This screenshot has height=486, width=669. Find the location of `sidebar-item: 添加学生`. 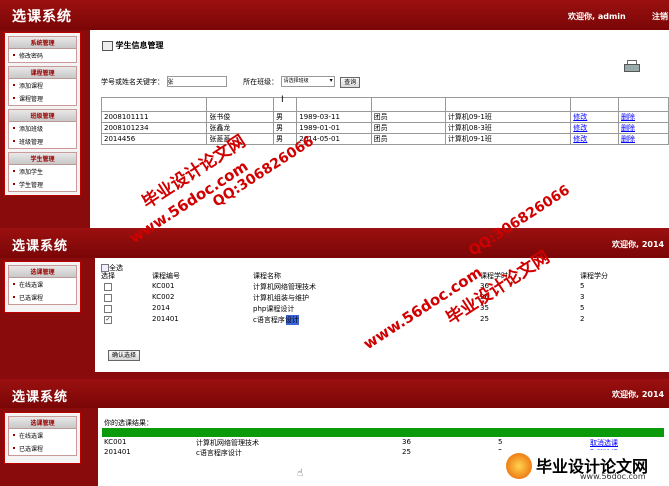

sidebar-item: 添加学生 is located at coordinates (42, 171).